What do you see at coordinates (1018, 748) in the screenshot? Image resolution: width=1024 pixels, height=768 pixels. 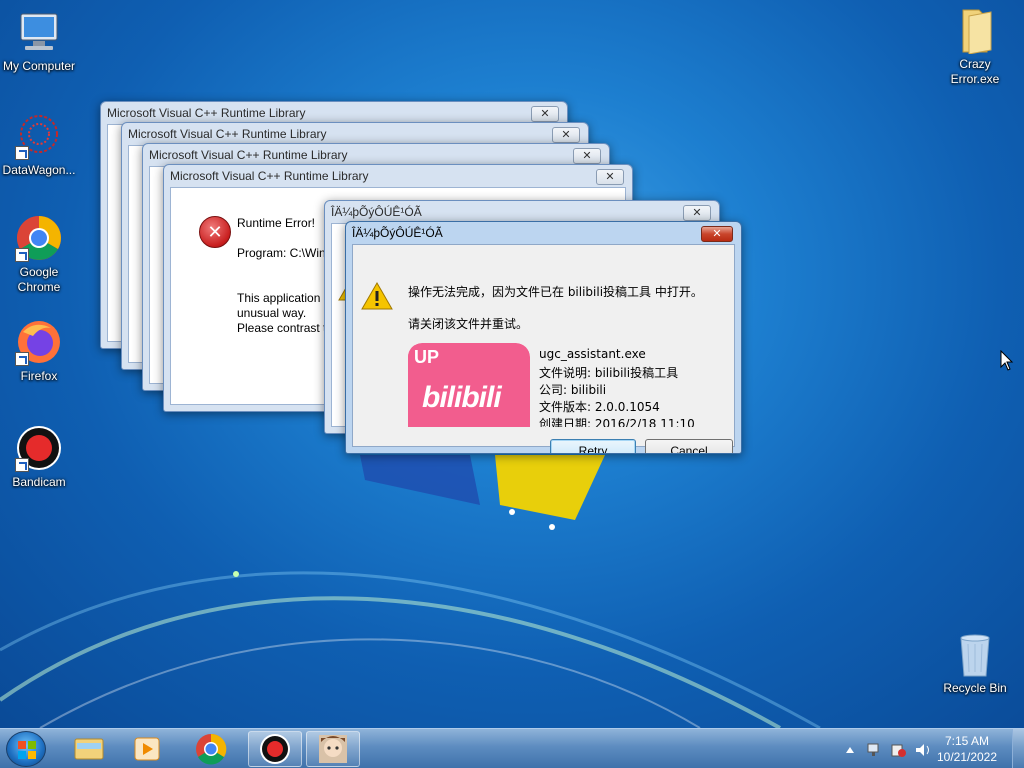 I see `show-desktop-button` at bounding box center [1018, 748].